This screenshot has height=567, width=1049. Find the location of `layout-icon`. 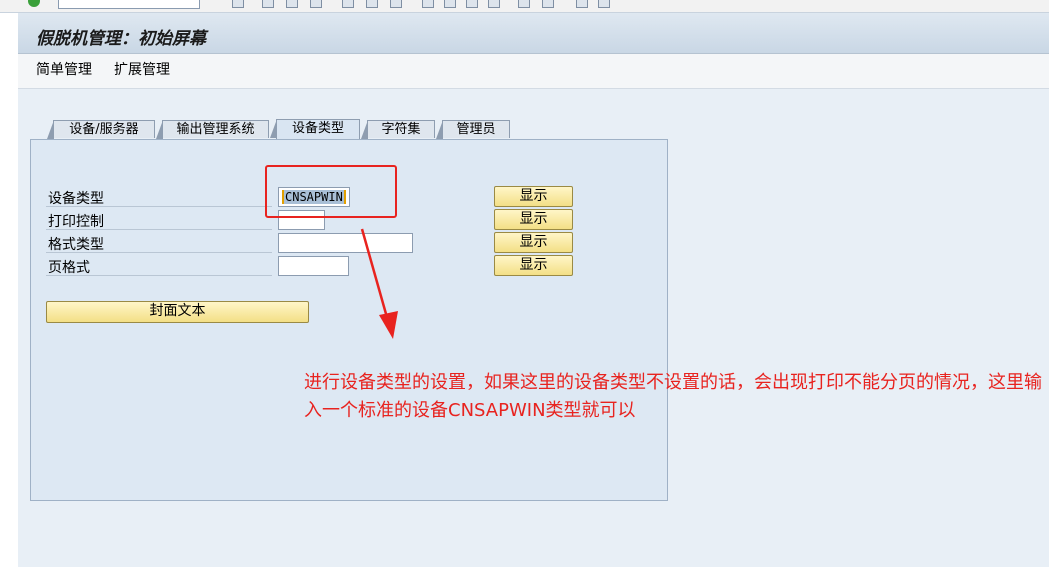

layout-icon is located at coordinates (604, 4).